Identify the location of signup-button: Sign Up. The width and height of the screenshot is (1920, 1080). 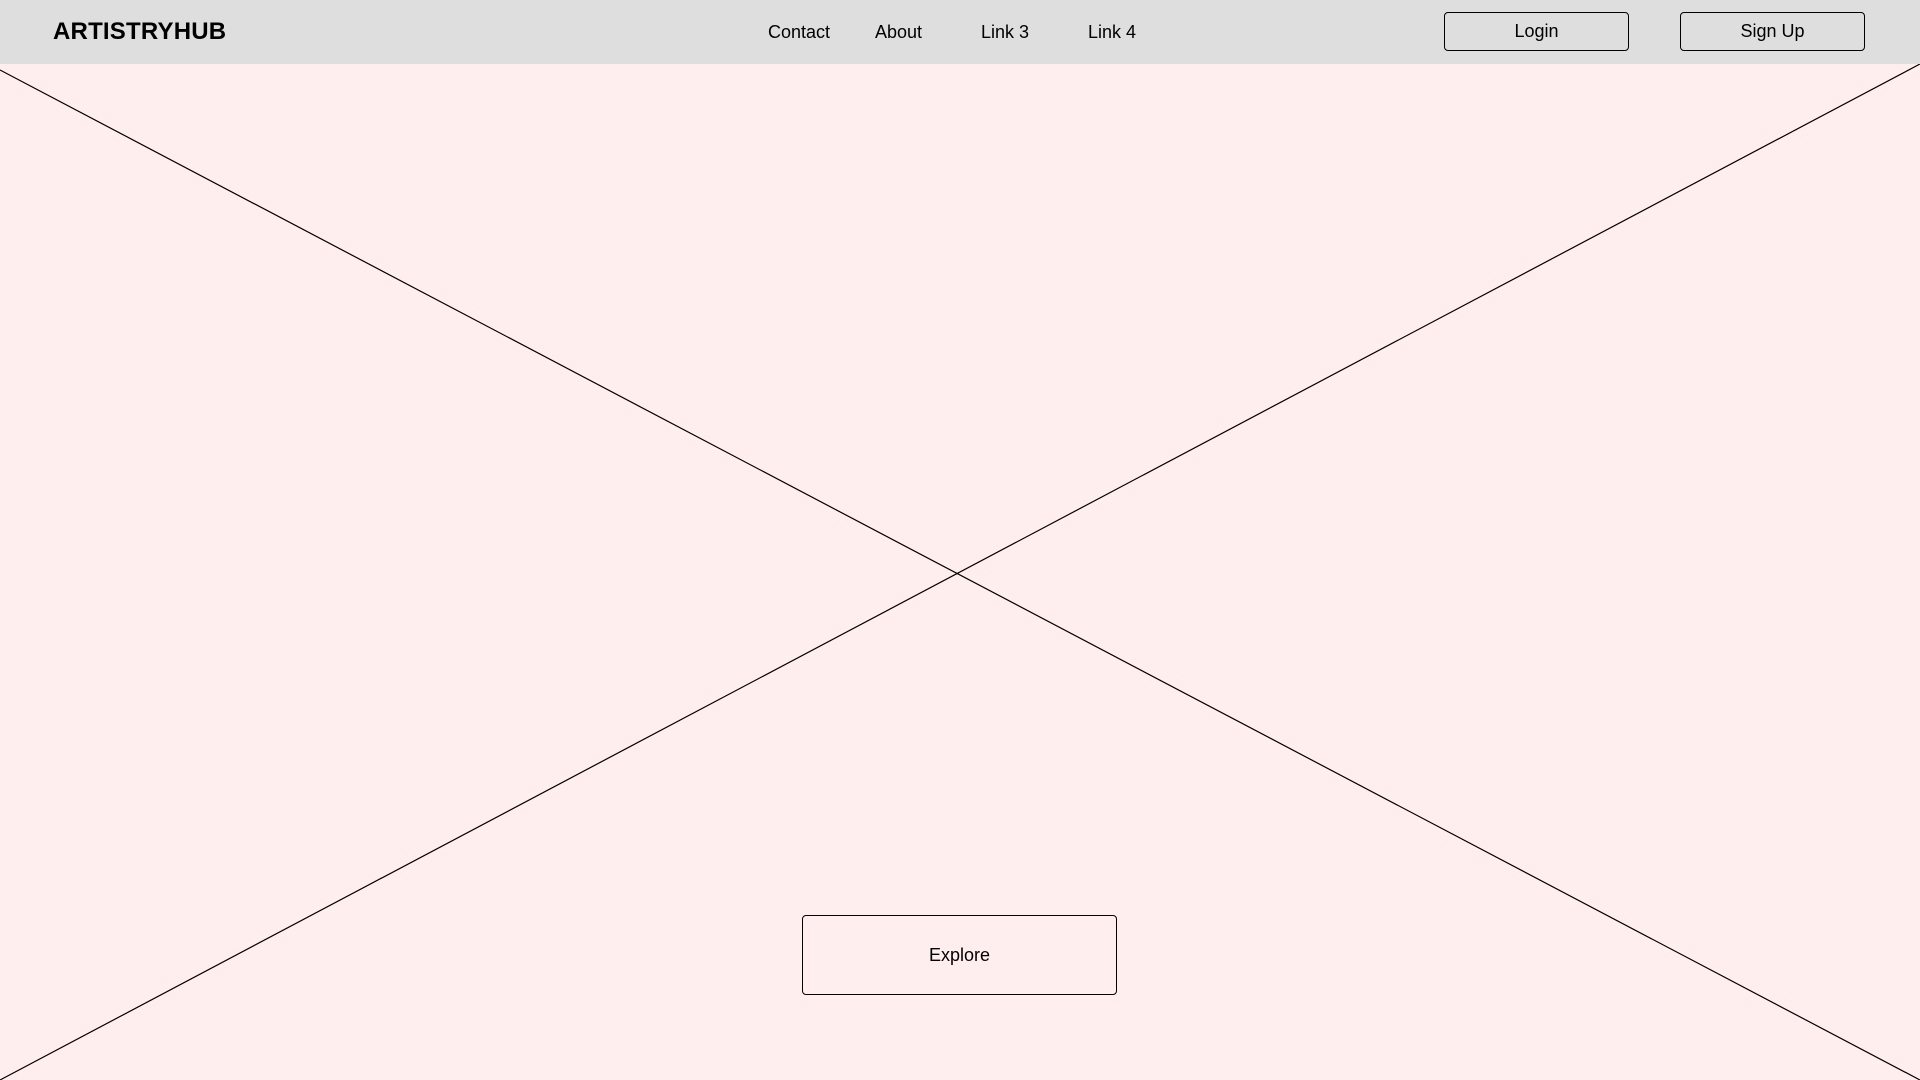
(1772, 31).